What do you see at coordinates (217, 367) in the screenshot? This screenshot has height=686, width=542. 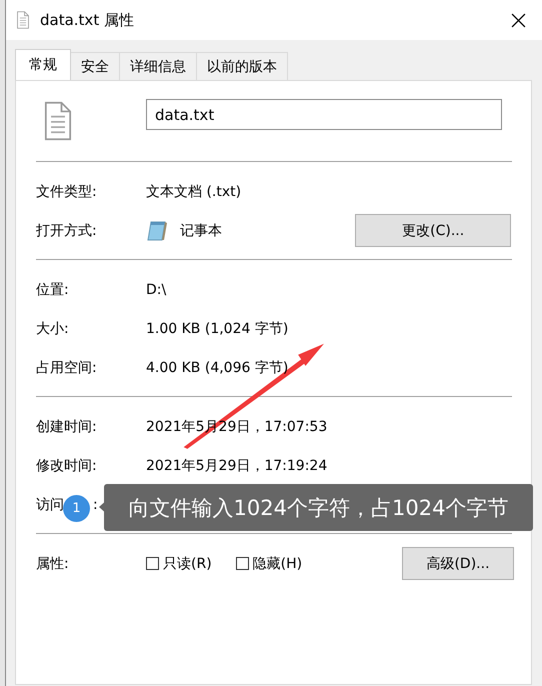 I see `field-value: 4.00 KB (4,096 字节)` at bounding box center [217, 367].